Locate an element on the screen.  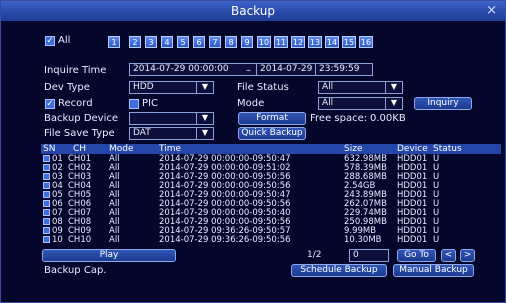
pic-checkbox is located at coordinates (134, 104).